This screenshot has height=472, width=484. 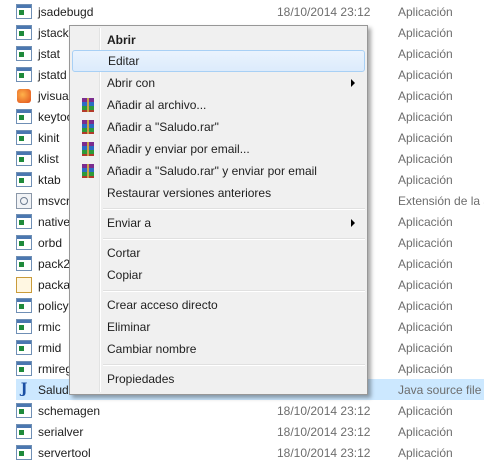 What do you see at coordinates (50, 347) in the screenshot?
I see `file-name: rmid` at bounding box center [50, 347].